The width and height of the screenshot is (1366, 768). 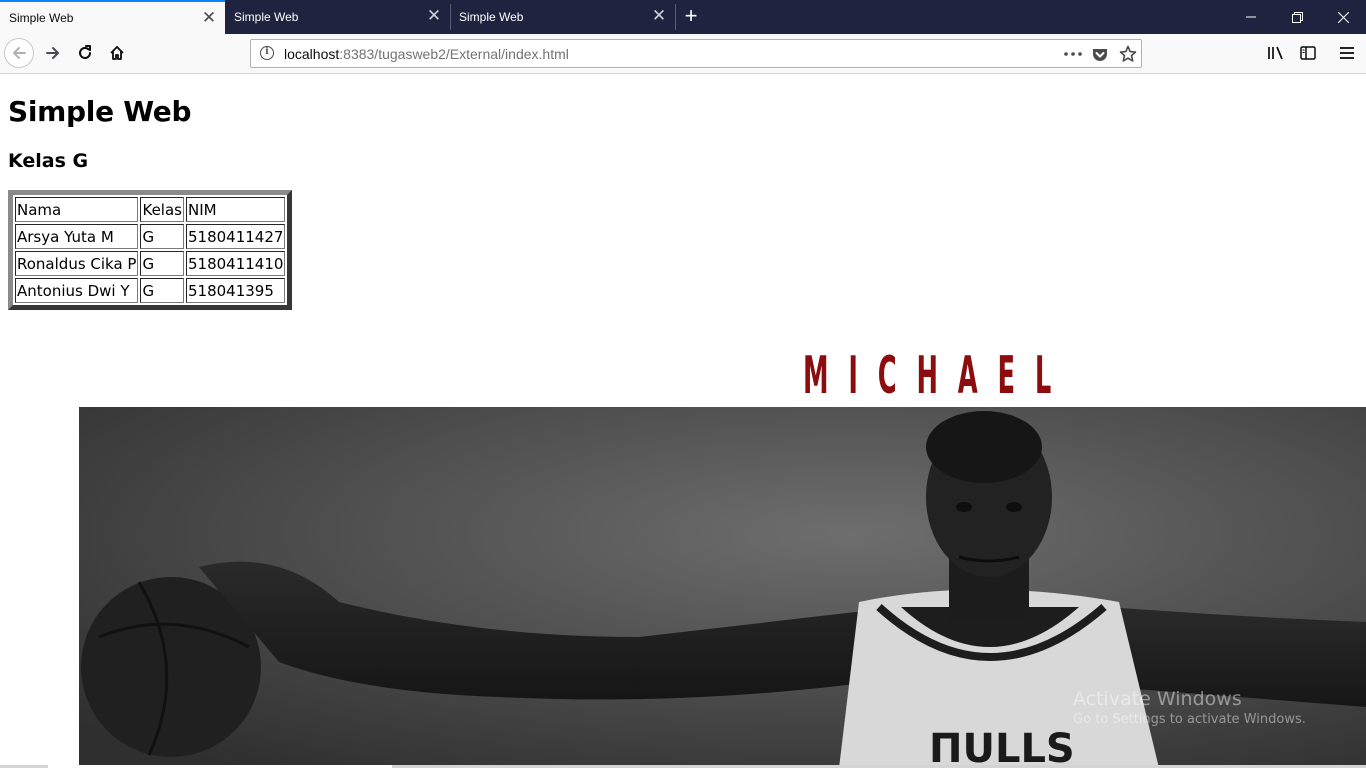 I want to click on restore-icon, so click(x=1297, y=17).